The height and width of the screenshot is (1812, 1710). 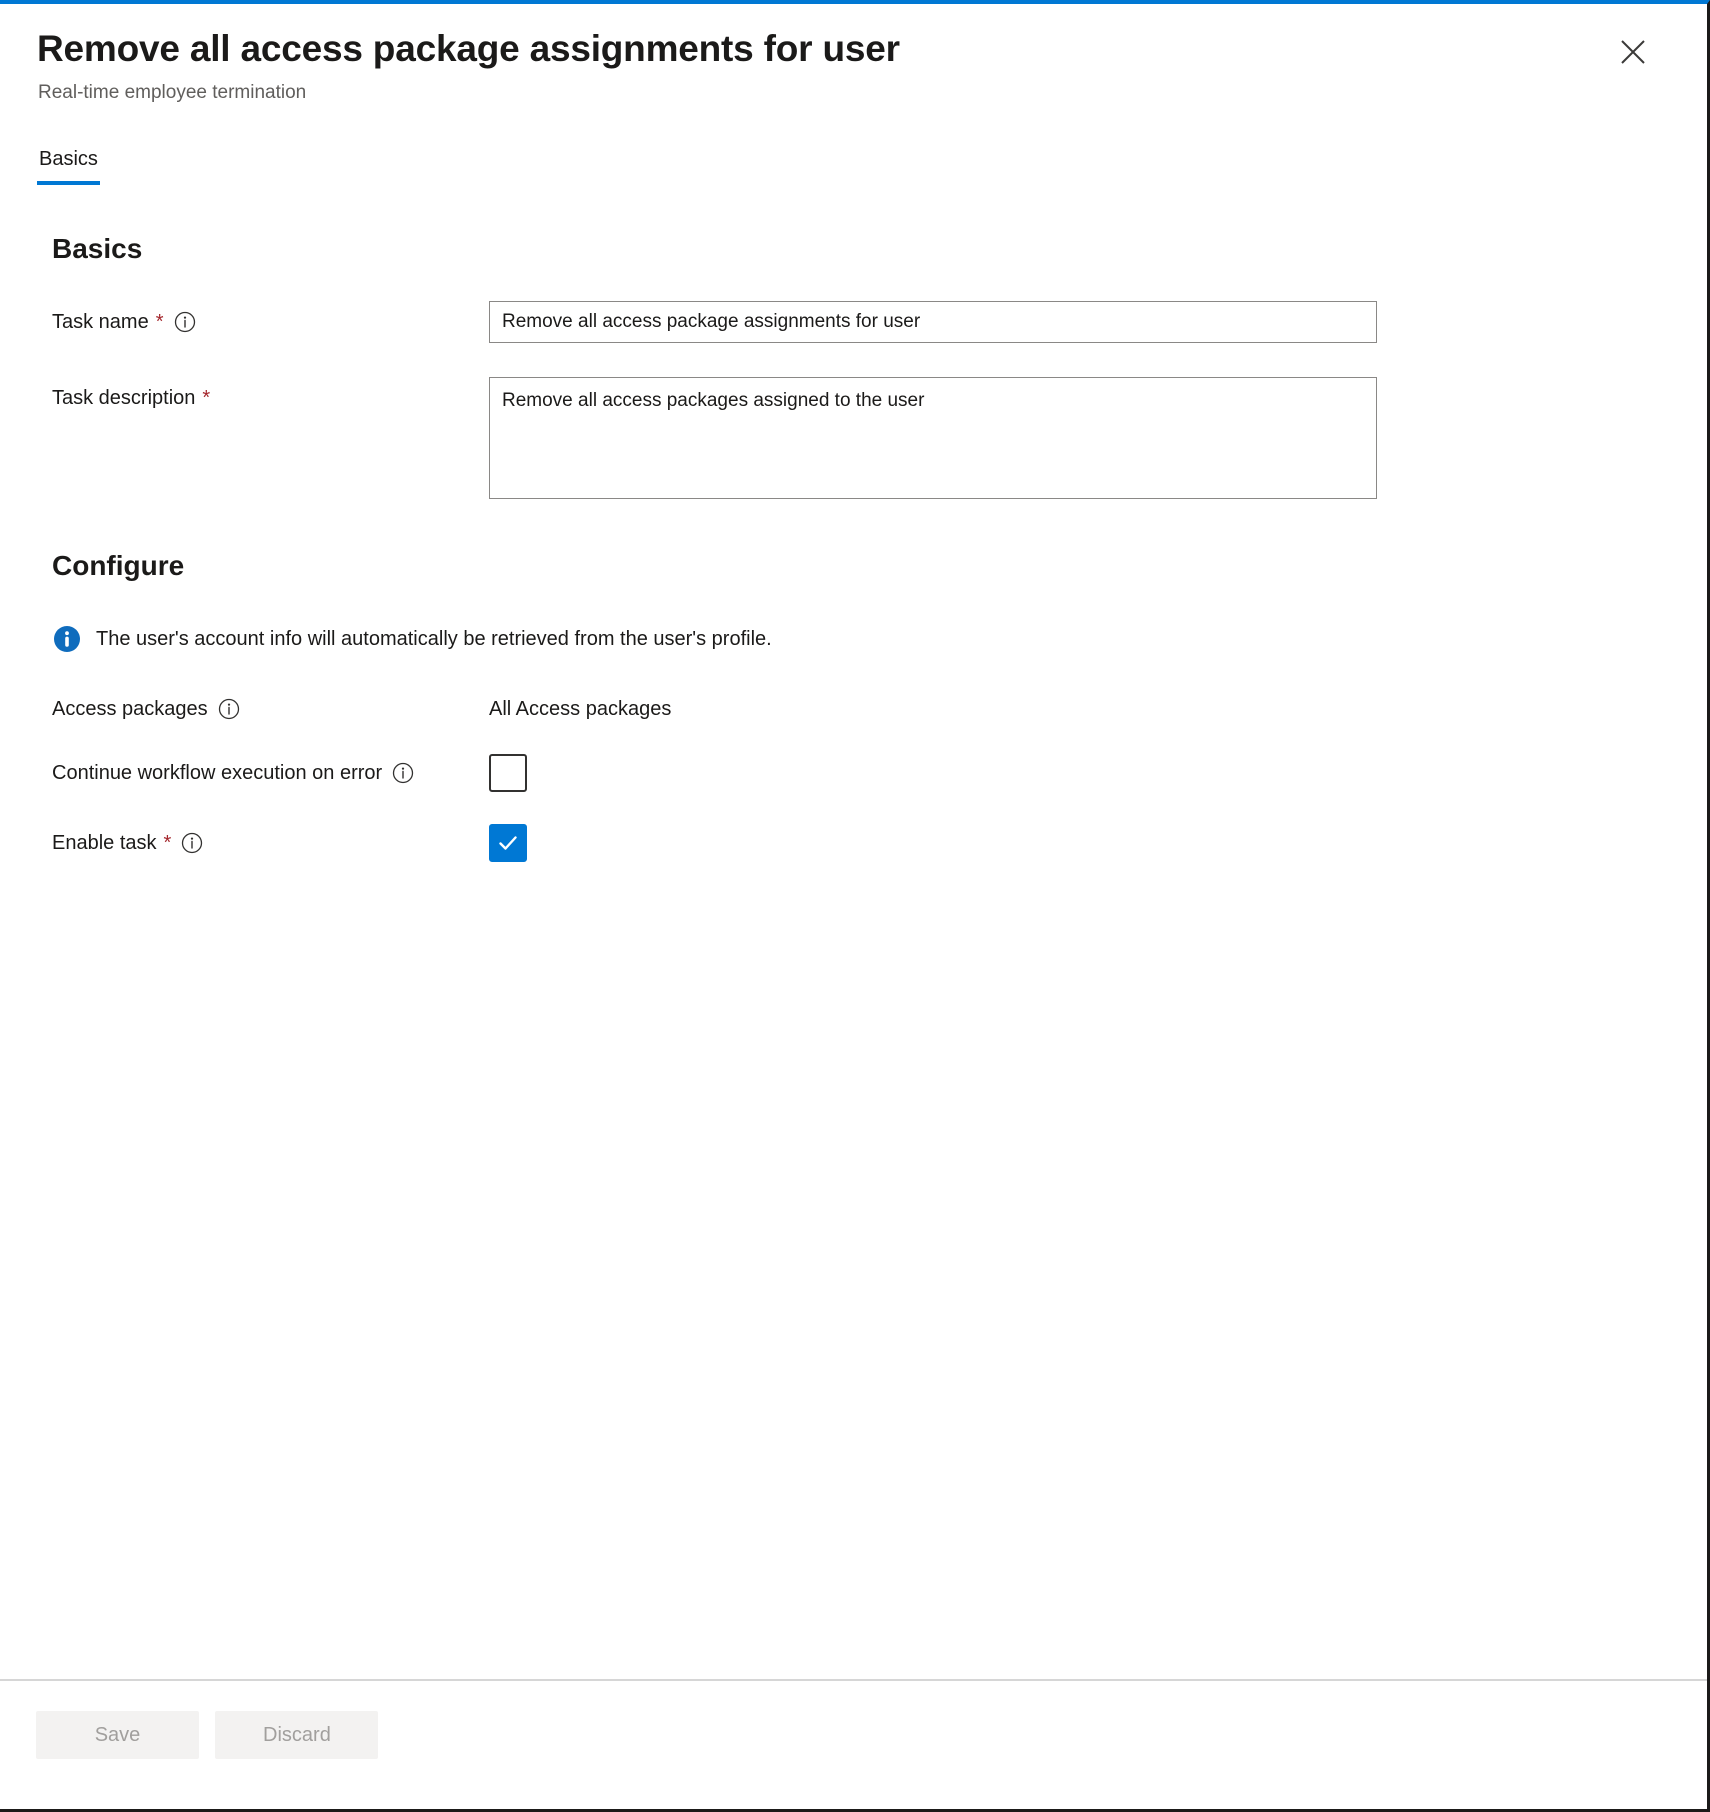 What do you see at coordinates (104, 843) in the screenshot?
I see `enable-task-label-text: Enable task` at bounding box center [104, 843].